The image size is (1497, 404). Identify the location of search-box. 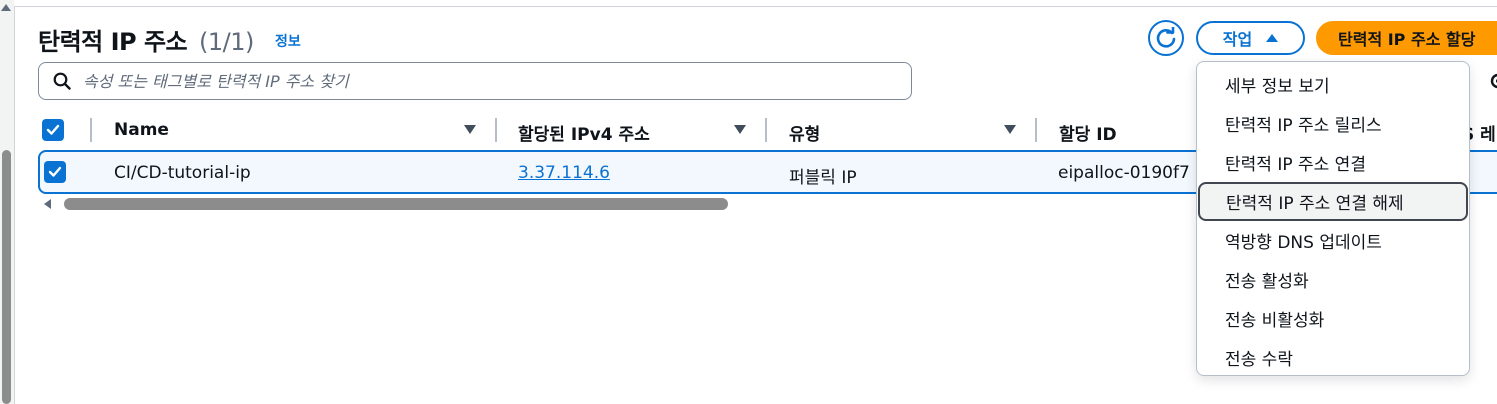
(475, 81).